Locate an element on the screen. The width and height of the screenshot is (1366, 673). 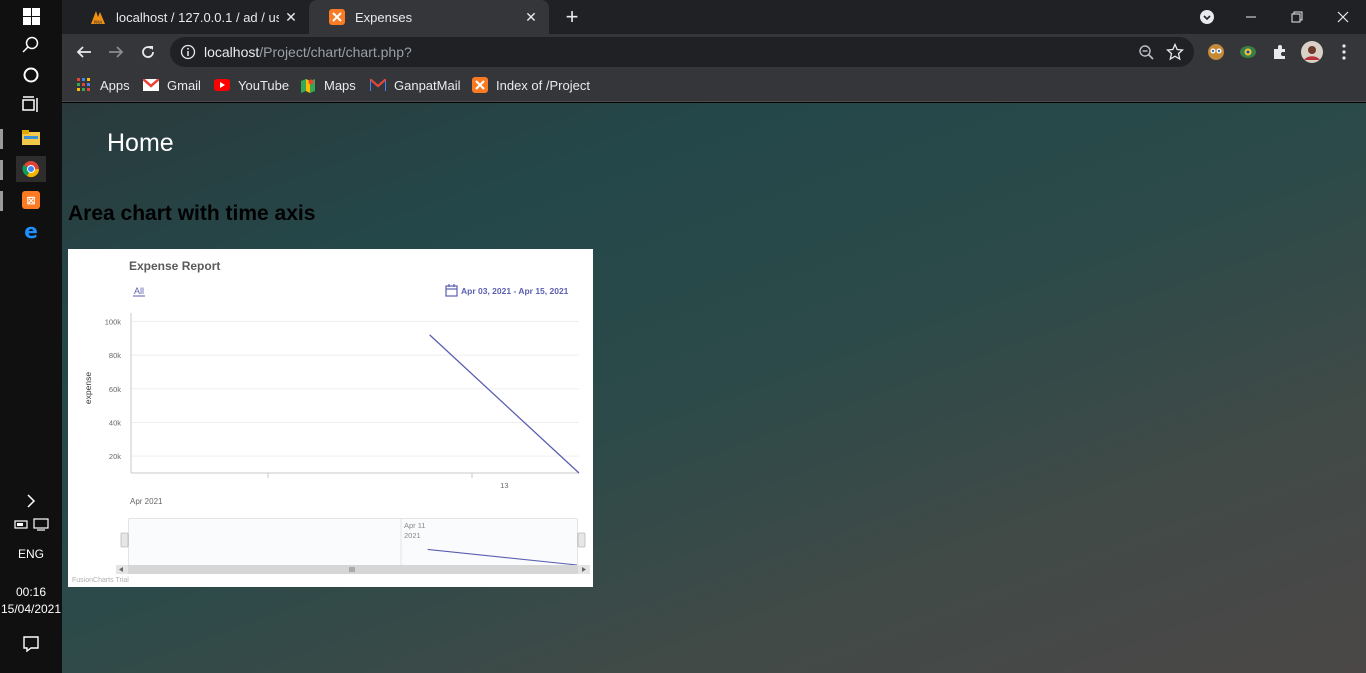
url-text: localhost/Project/chart/chart.php? is located at coordinates (308, 52).